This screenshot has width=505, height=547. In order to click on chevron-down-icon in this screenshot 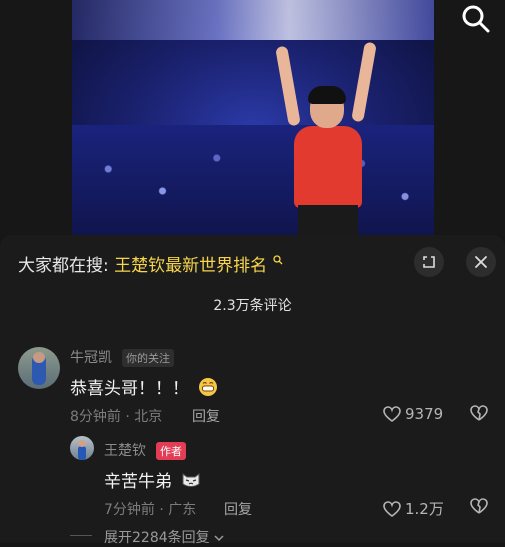, I will do `click(219, 538)`.